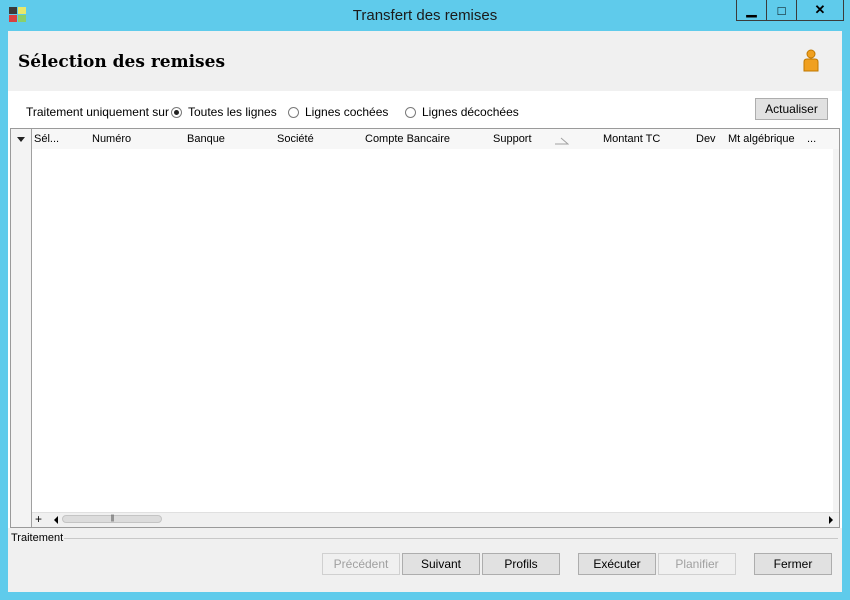 The height and width of the screenshot is (600, 850). I want to click on previous-button-label: Précédent, so click(361, 564).